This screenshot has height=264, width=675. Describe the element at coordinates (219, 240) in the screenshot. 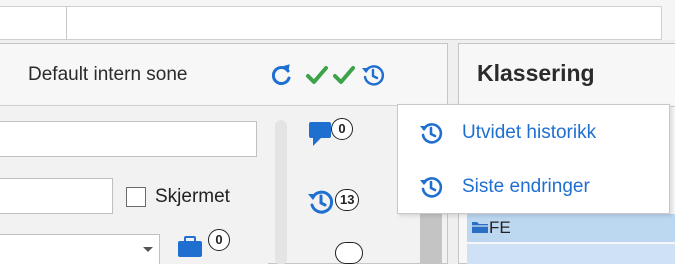

I see `doc-count-badge: 0` at that location.